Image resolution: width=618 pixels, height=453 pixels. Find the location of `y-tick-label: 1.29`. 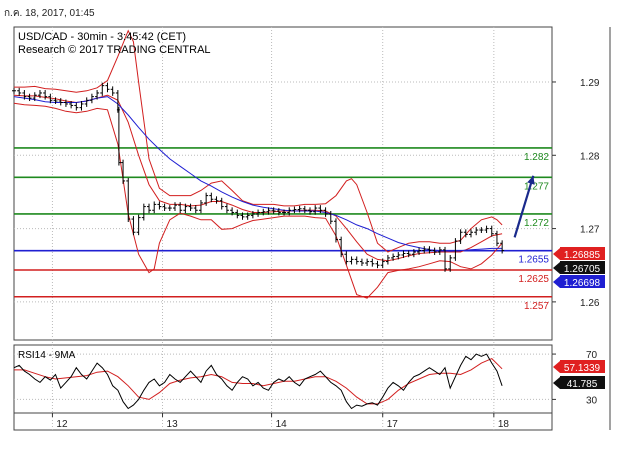

y-tick-label: 1.29 is located at coordinates (590, 83).